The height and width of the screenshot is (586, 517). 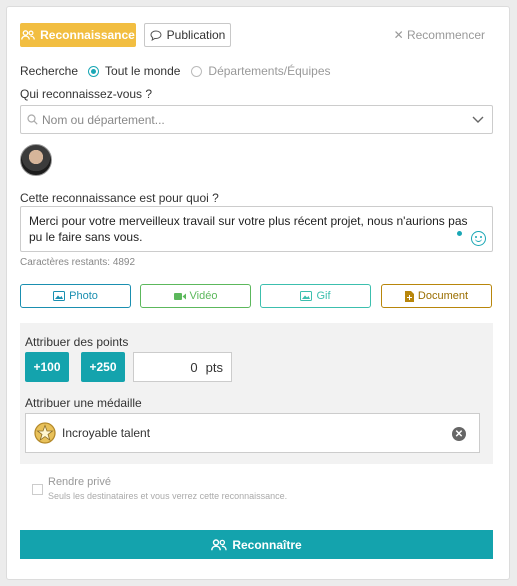 I want to click on emoji-icon, so click(x=478, y=238).